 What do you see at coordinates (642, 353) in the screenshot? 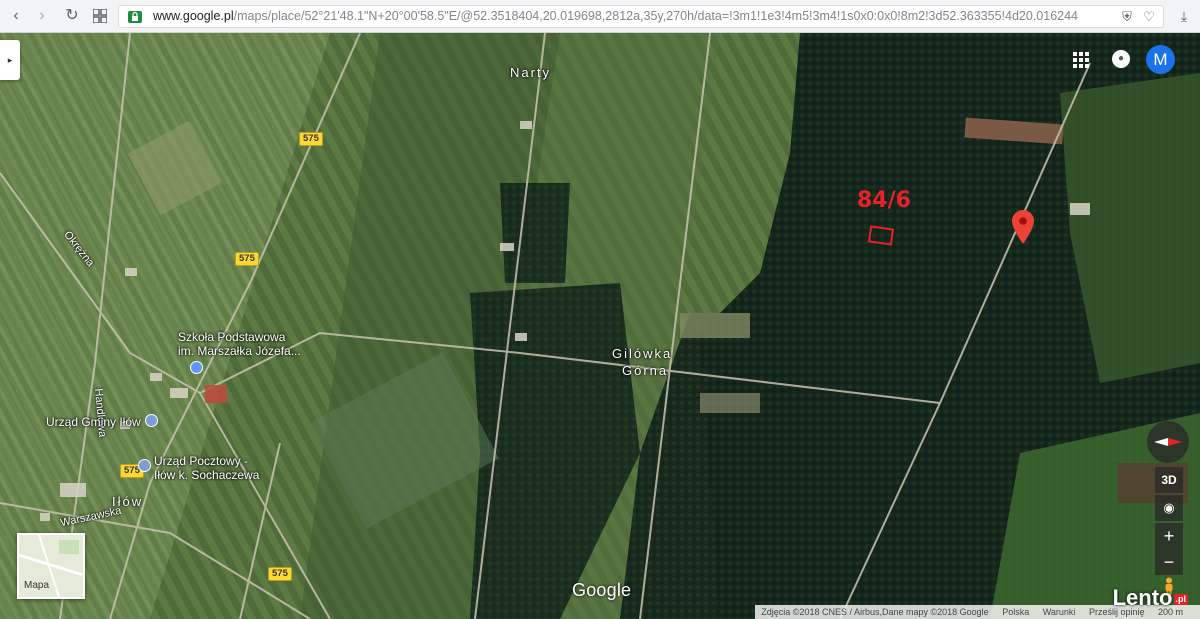
I see `place-label-gilowka: Gilówka` at bounding box center [642, 353].